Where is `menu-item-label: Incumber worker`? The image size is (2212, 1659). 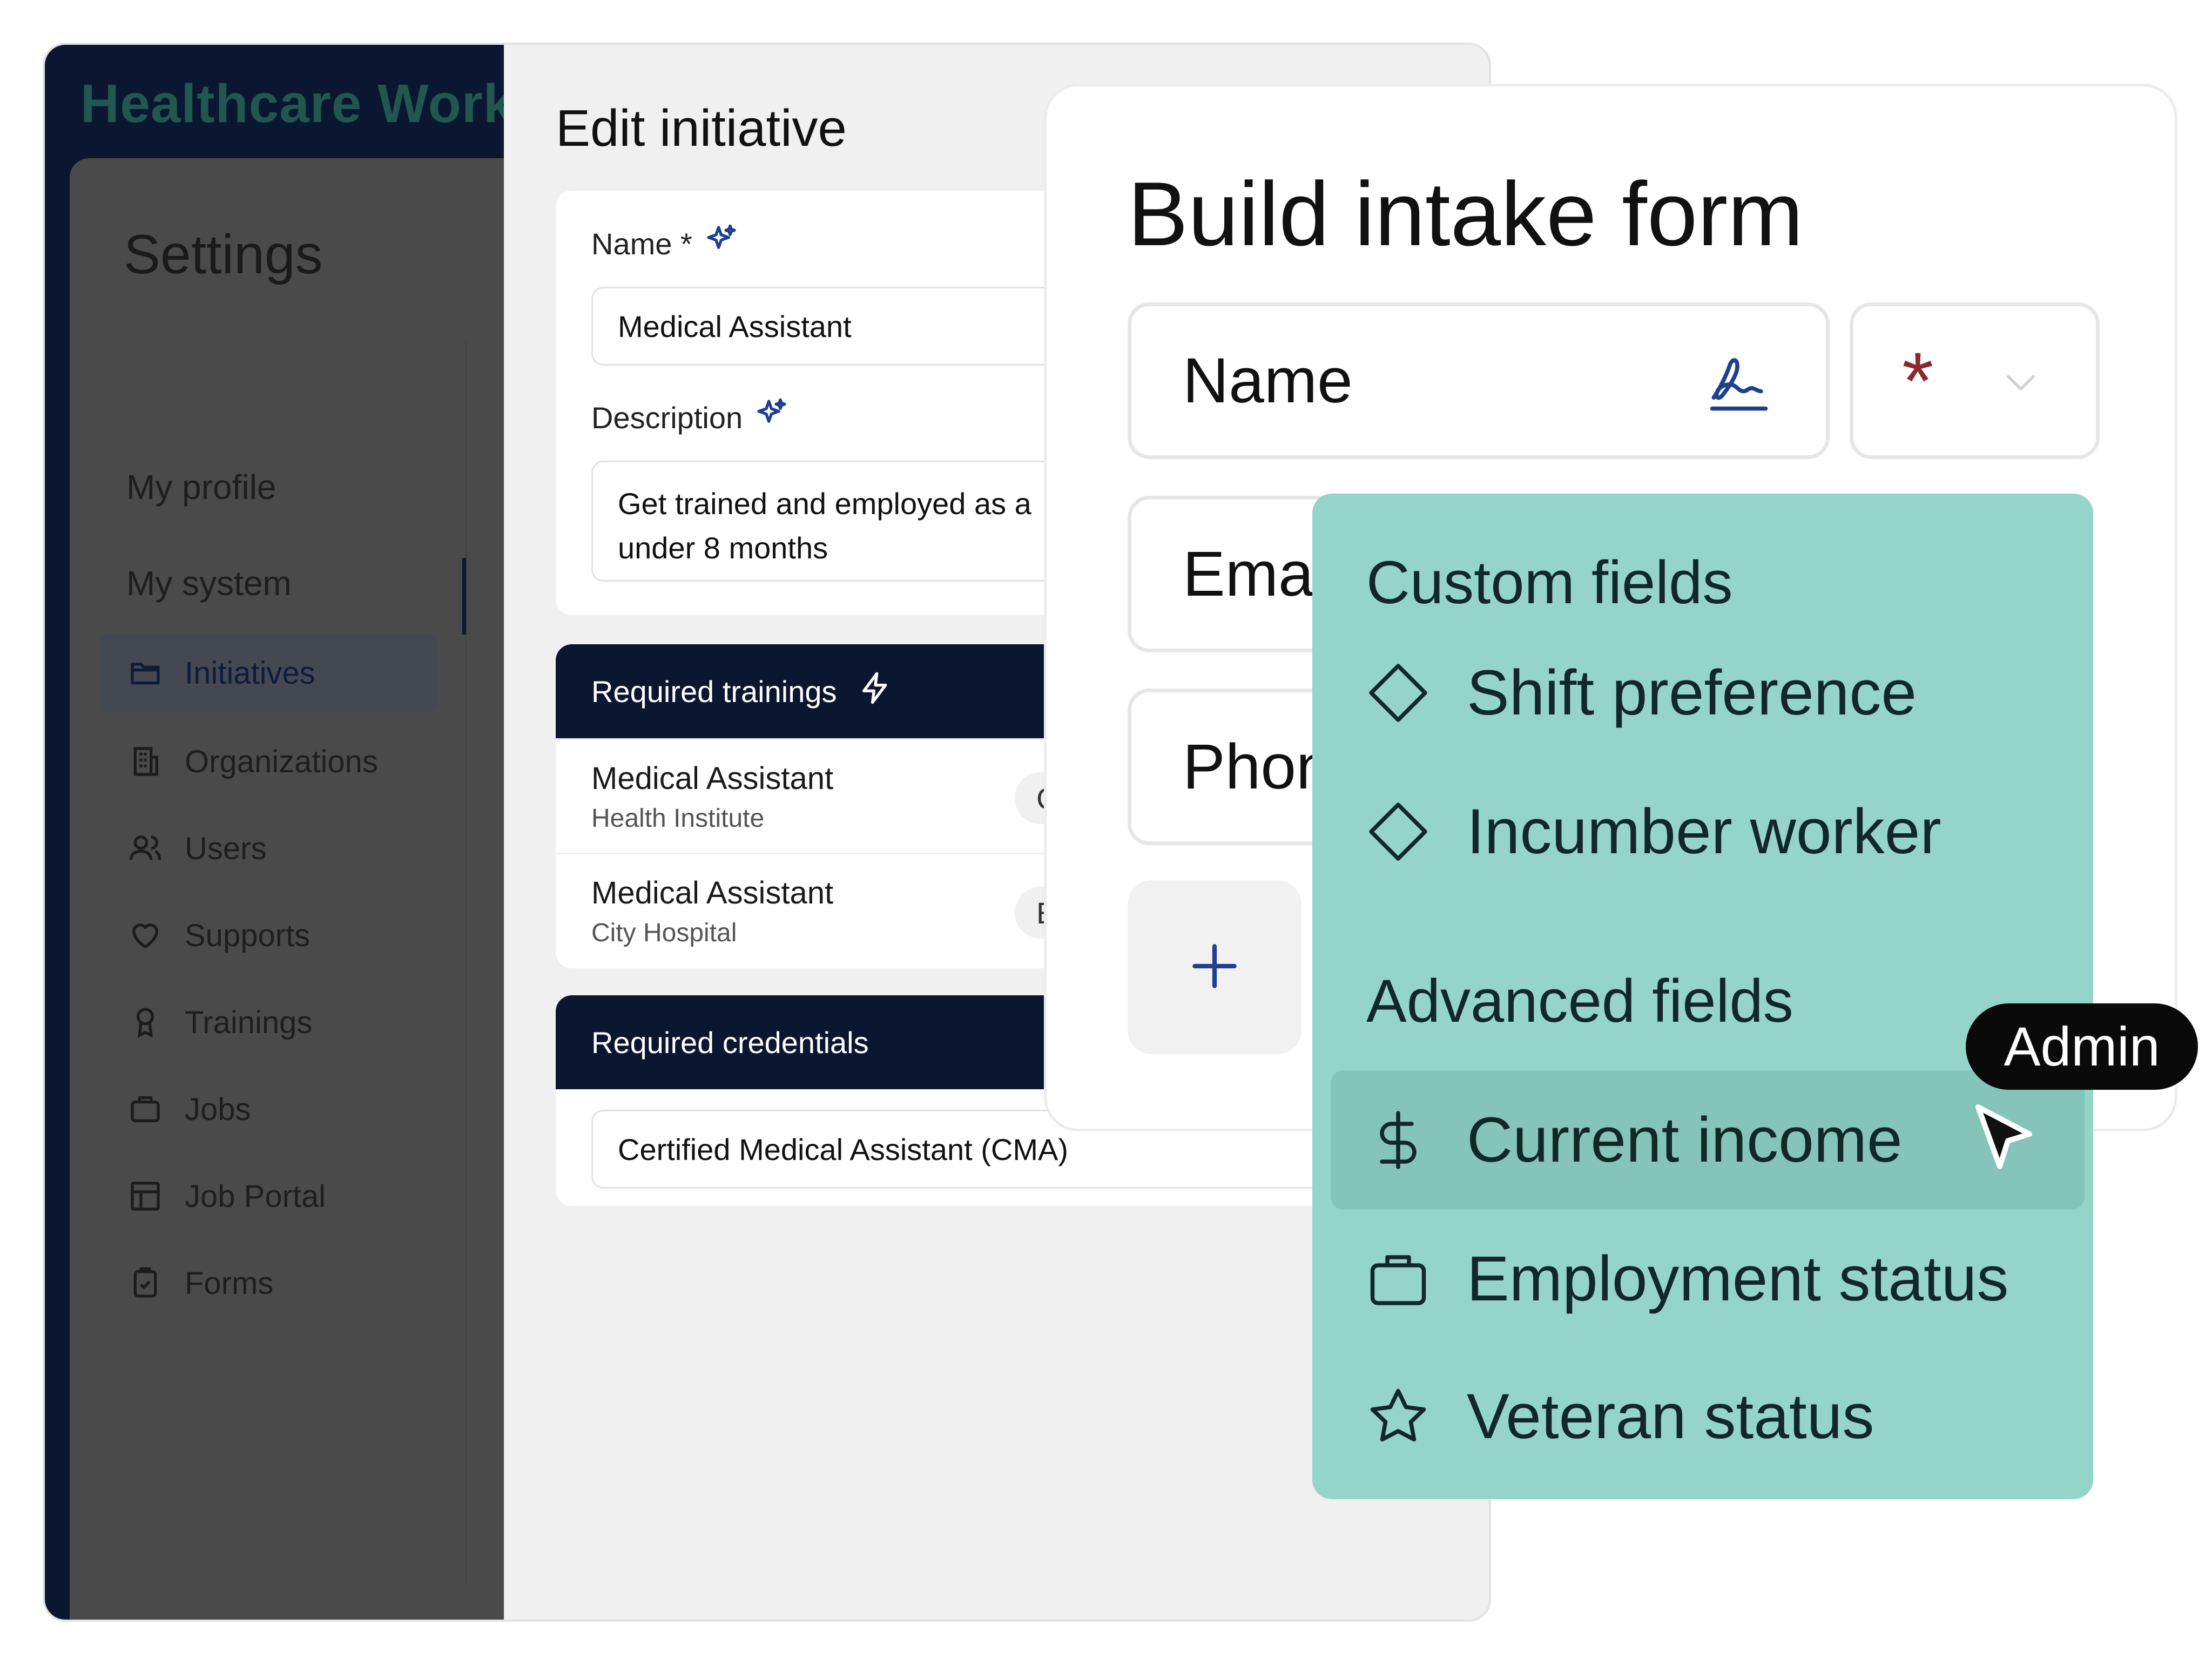
menu-item-label: Incumber worker is located at coordinates (1704, 831).